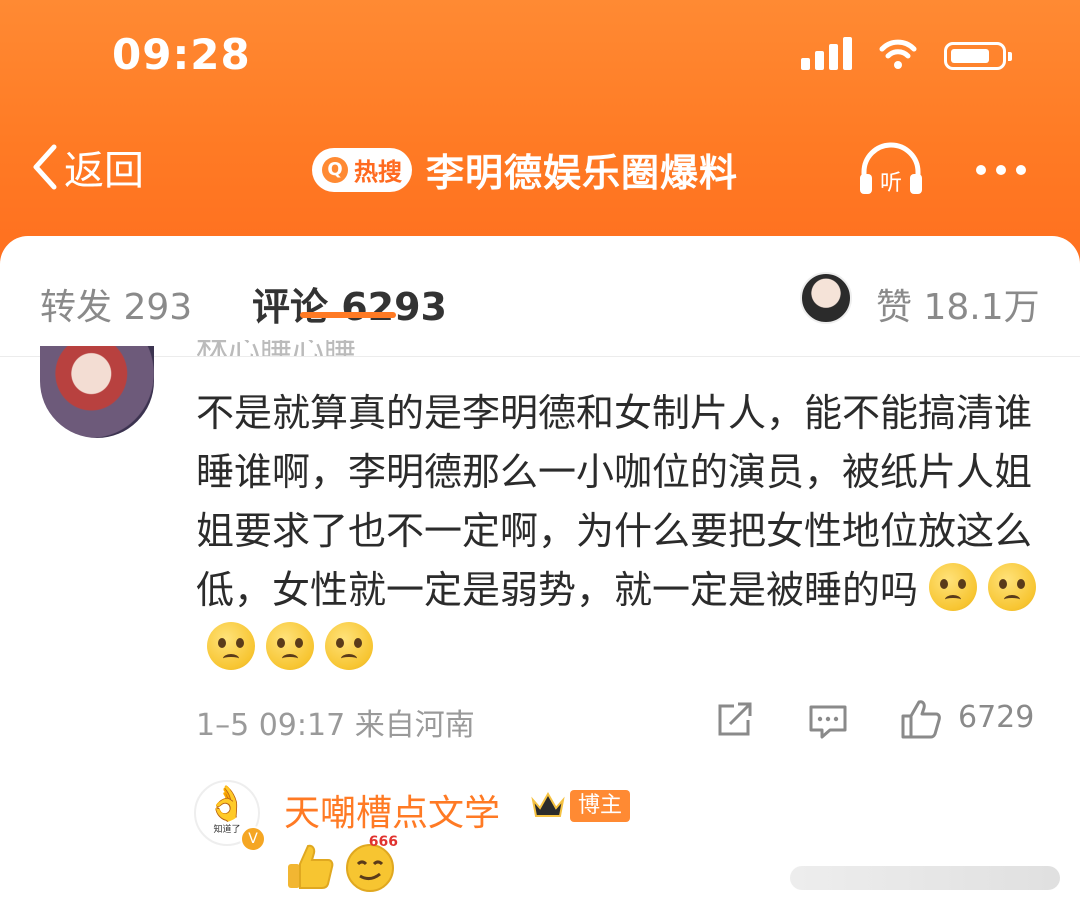  What do you see at coordinates (296, 348) in the screenshot?
I see `commenter-name: 林心睡心睡` at bounding box center [296, 348].